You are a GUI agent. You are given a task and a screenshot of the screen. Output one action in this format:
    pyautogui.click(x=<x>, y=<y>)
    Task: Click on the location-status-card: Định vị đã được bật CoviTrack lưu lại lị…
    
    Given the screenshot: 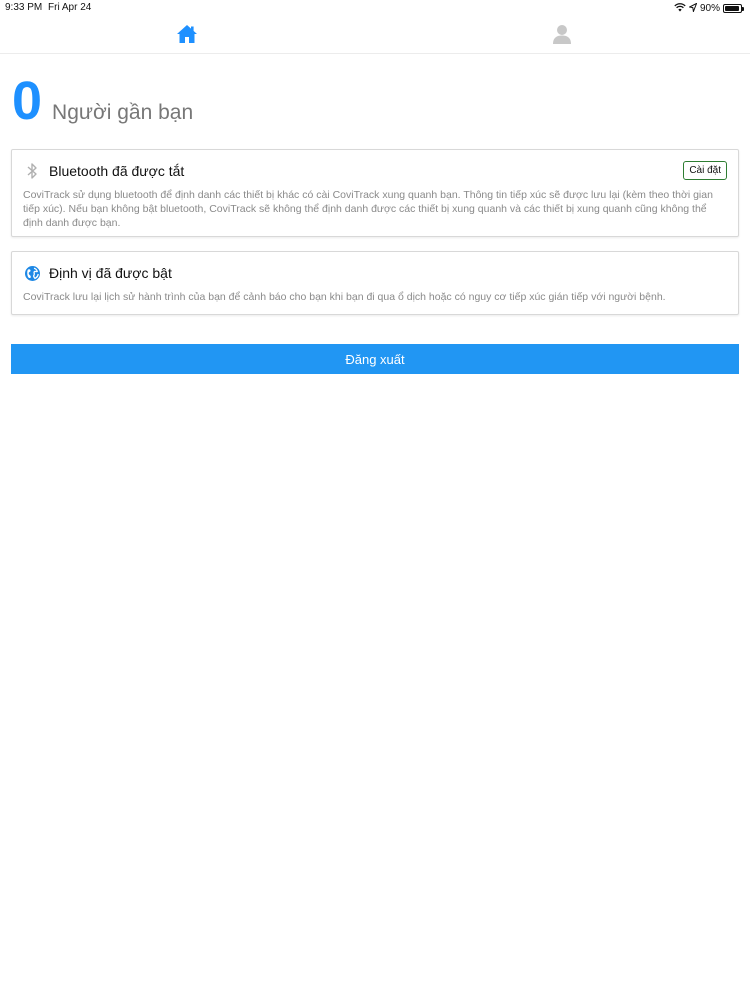 What is the action you would take?
    pyautogui.click(x=375, y=283)
    